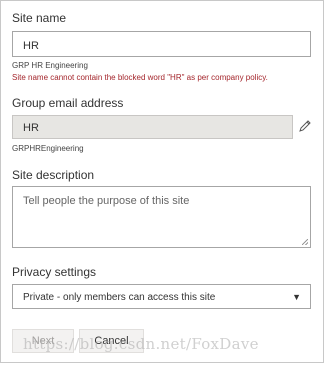 Image resolution: width=326 pixels, height=365 pixels. Describe the element at coordinates (305, 126) in the screenshot. I see `pencil-icon` at that location.